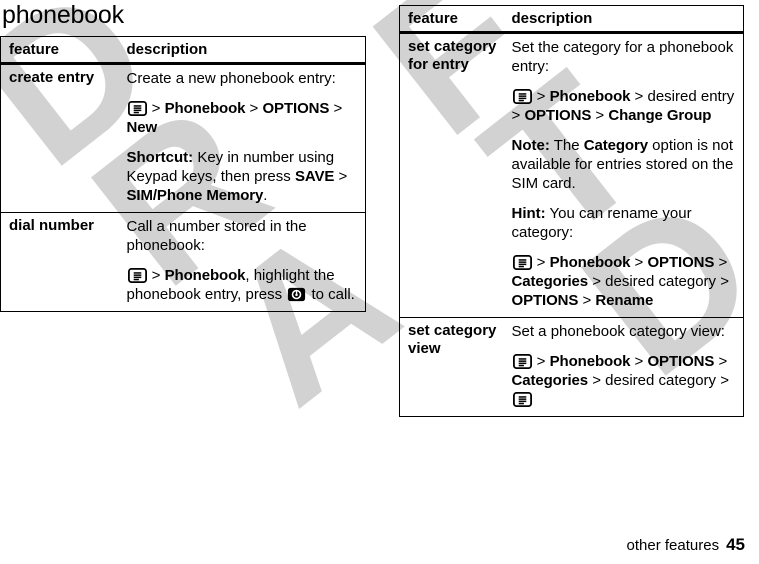 Image resolution: width=759 pixels, height=564 pixels. What do you see at coordinates (160, 157) in the screenshot?
I see `callout-label: Shortcut:` at bounding box center [160, 157].